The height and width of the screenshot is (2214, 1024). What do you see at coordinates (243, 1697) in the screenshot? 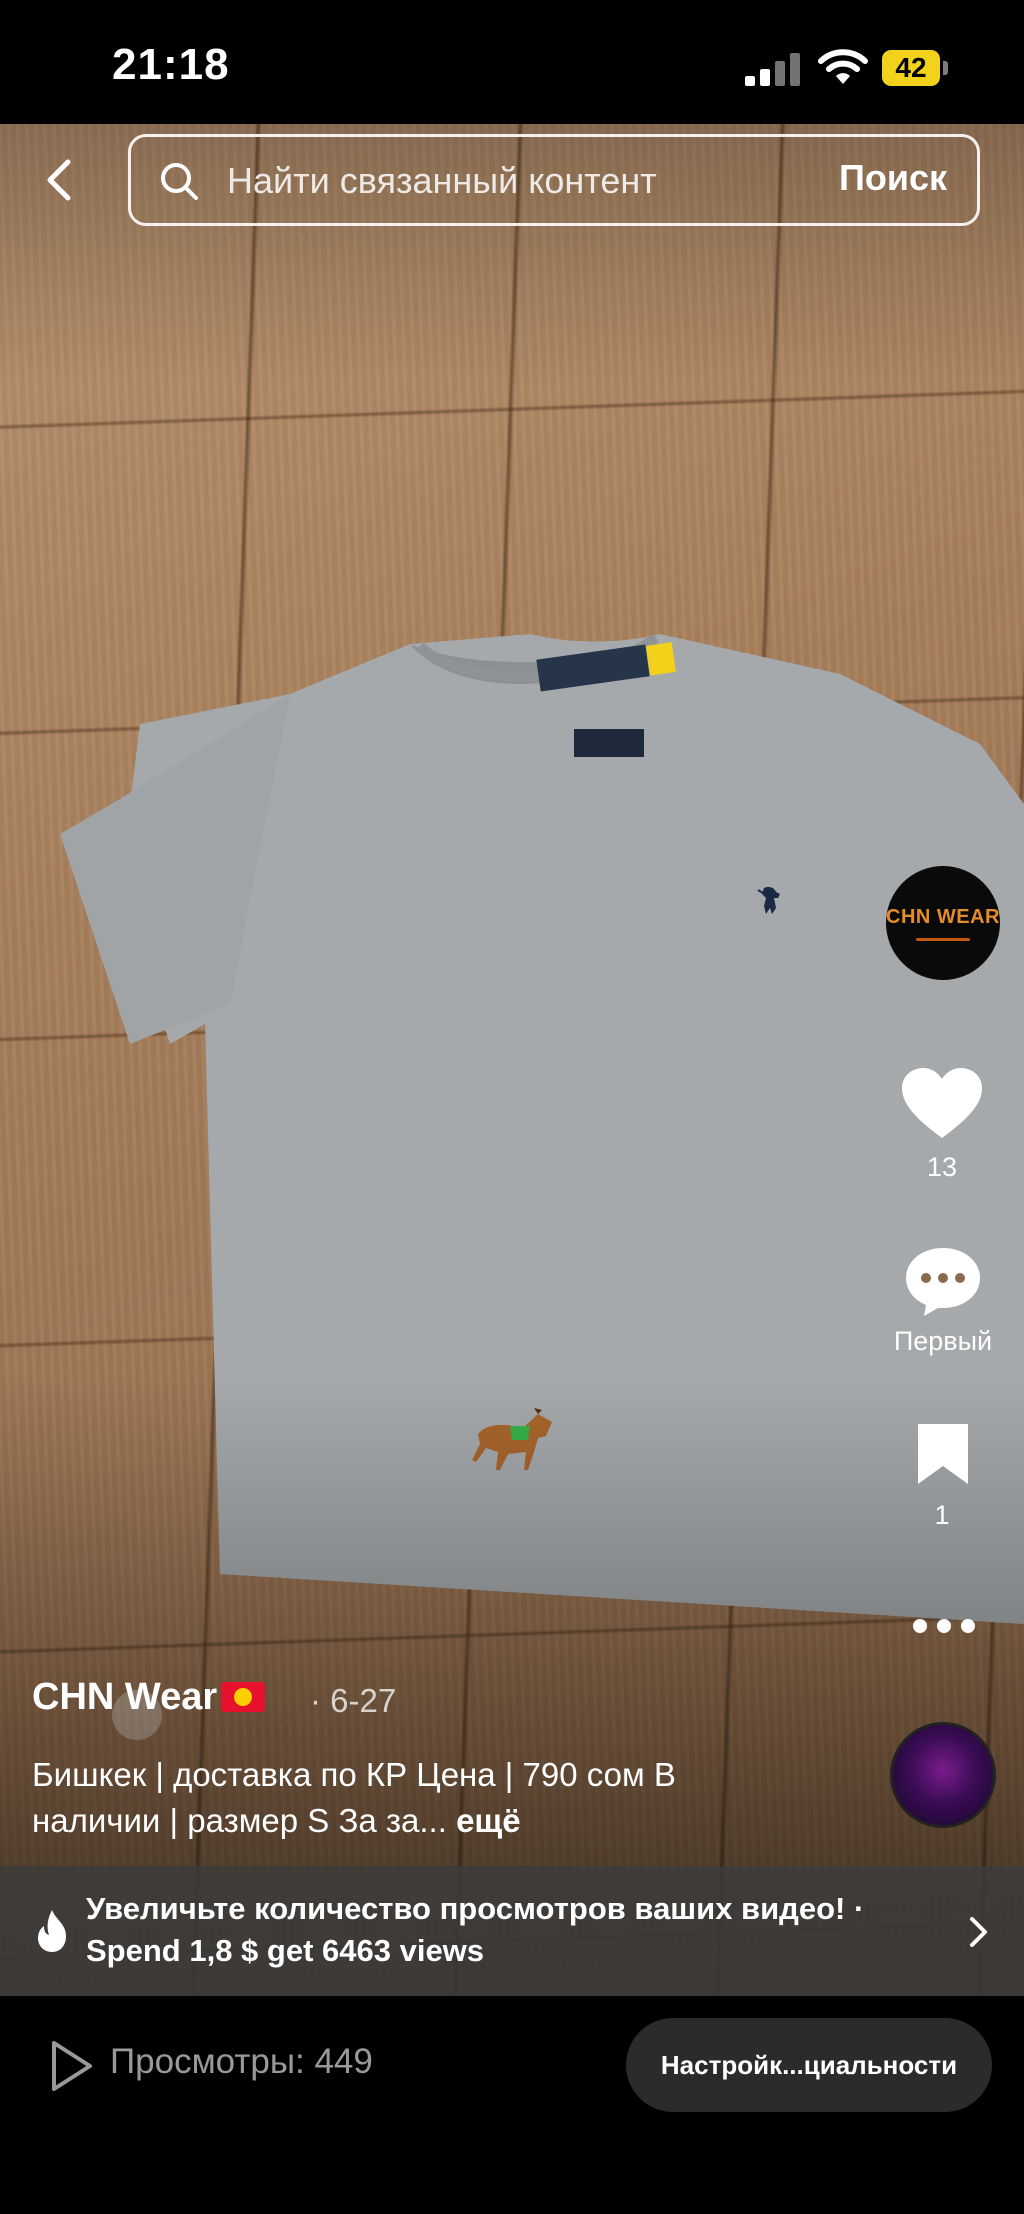
I see `kyrgyzstan-flag-icon` at bounding box center [243, 1697].